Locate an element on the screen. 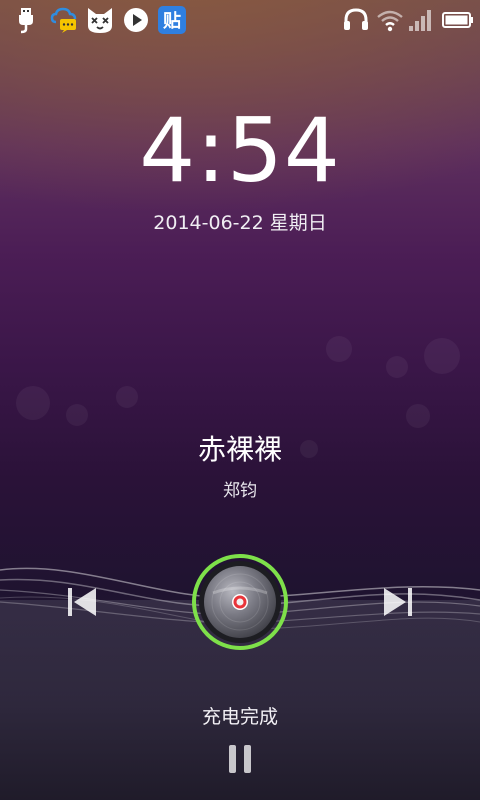  next-icon is located at coordinates (398, 602).